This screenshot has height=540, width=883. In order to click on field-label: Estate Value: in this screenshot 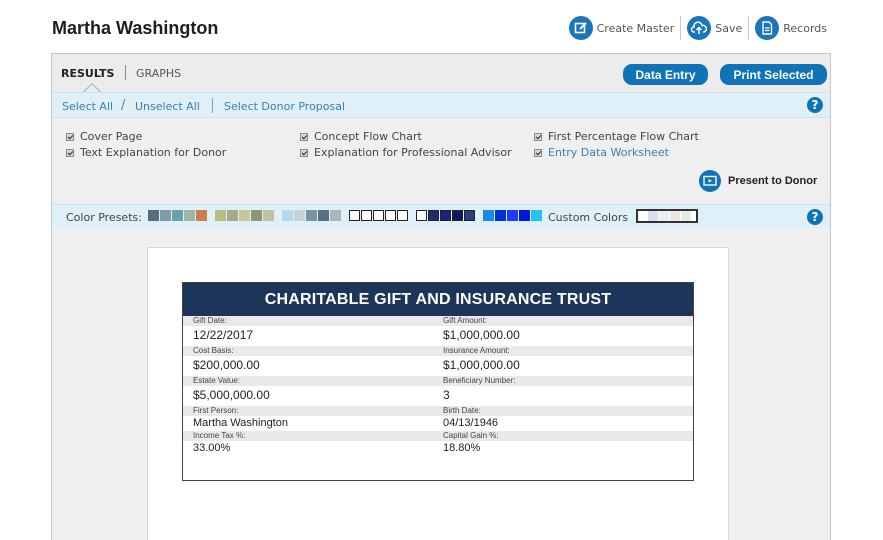, I will do `click(216, 380)`.